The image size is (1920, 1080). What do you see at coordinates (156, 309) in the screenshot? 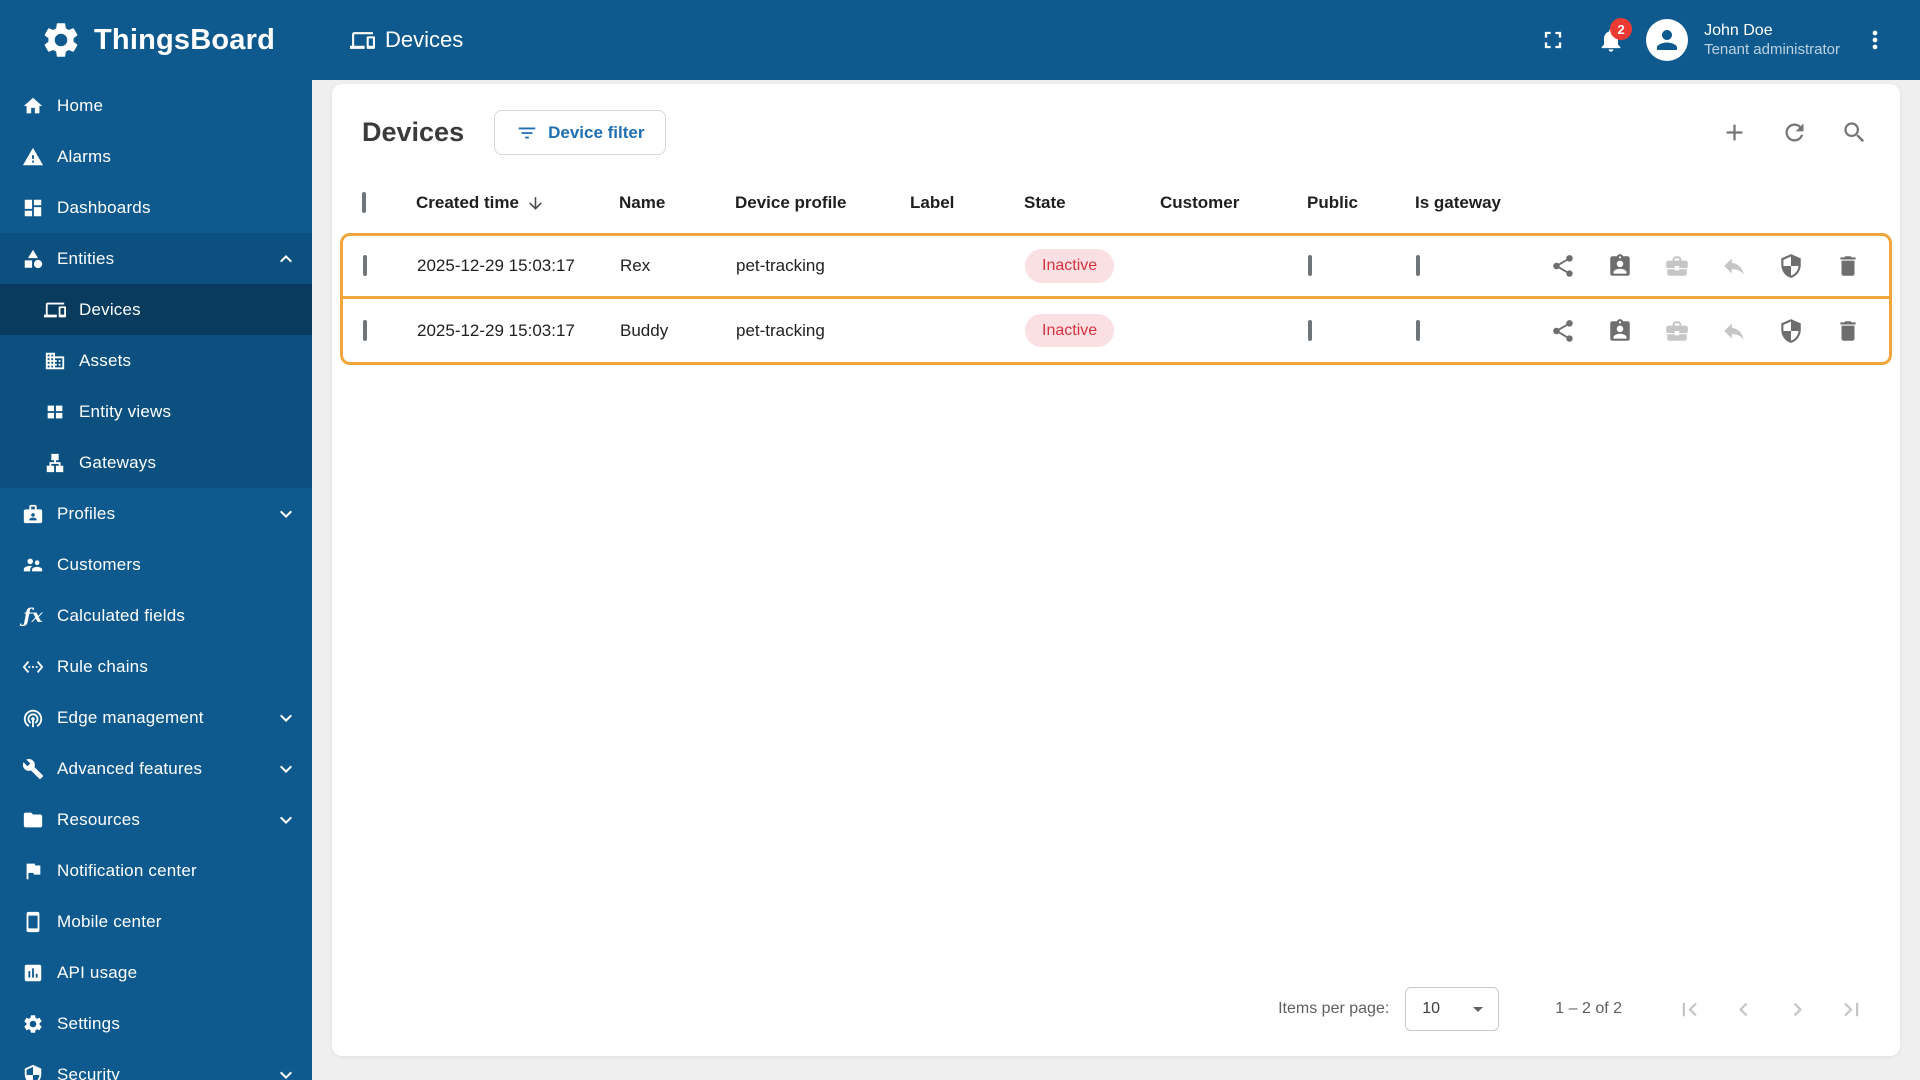
I see `sidebar-item-devices: Devices` at bounding box center [156, 309].